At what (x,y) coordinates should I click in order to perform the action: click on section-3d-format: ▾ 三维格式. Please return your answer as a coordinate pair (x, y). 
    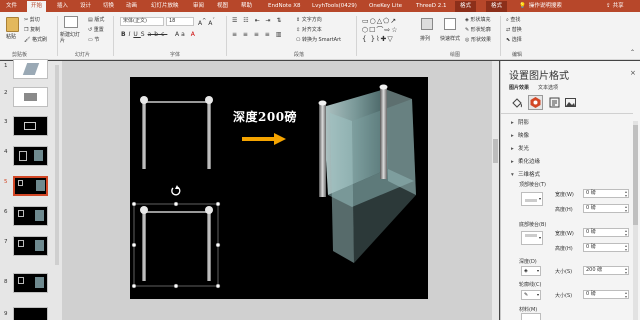
    Looking at the image, I should click on (525, 174).